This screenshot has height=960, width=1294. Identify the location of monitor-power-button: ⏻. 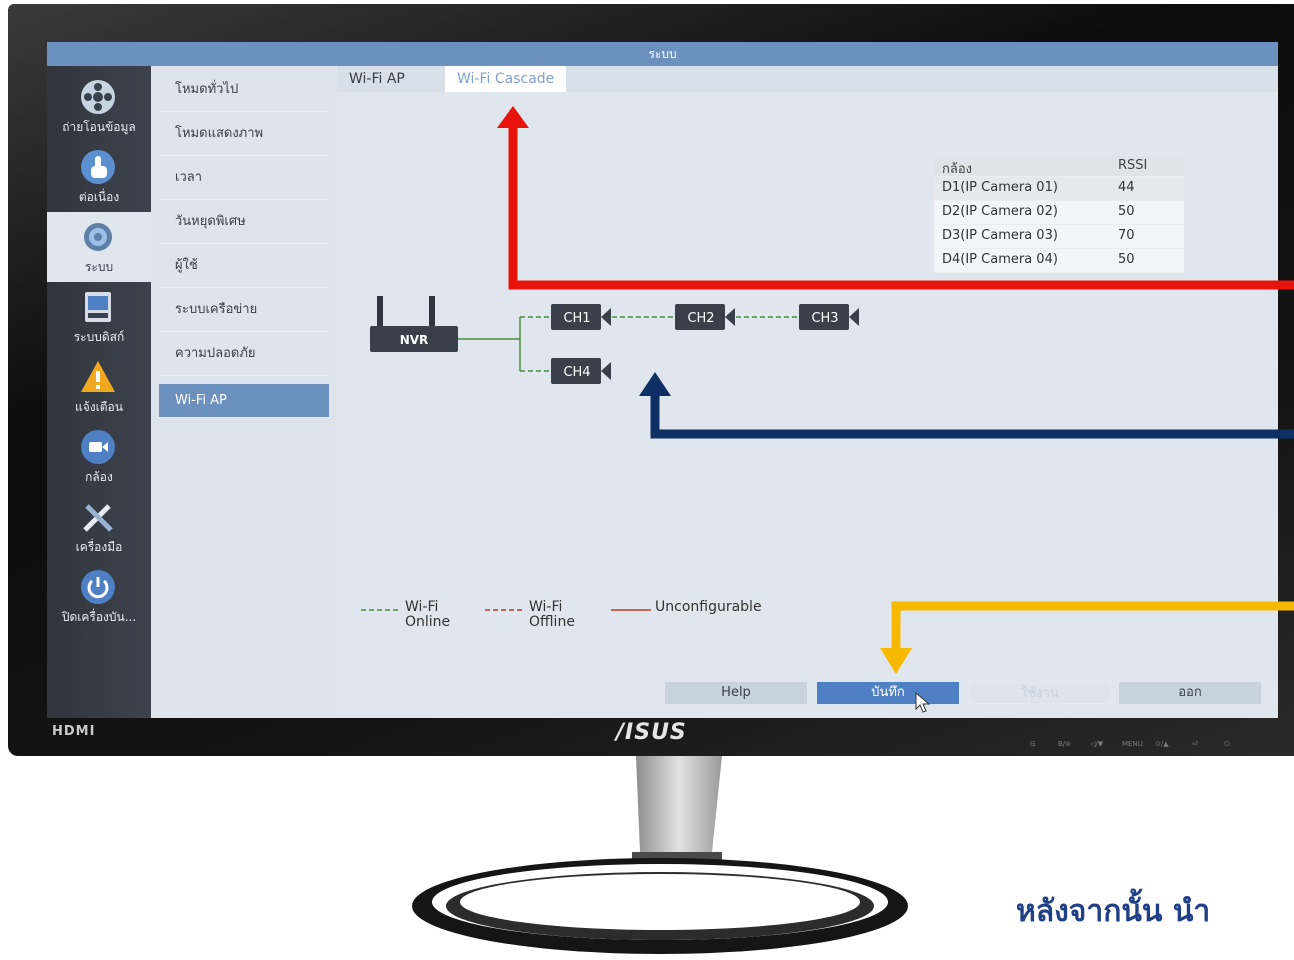
(1227, 744).